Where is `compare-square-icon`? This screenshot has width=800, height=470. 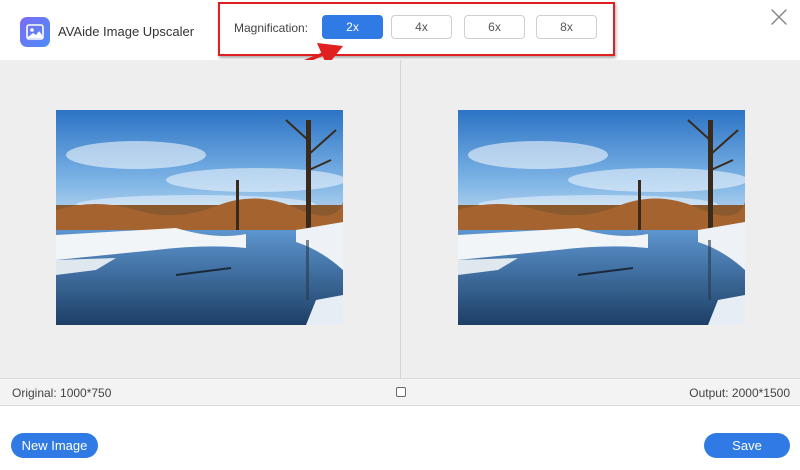
compare-square-icon is located at coordinates (401, 392).